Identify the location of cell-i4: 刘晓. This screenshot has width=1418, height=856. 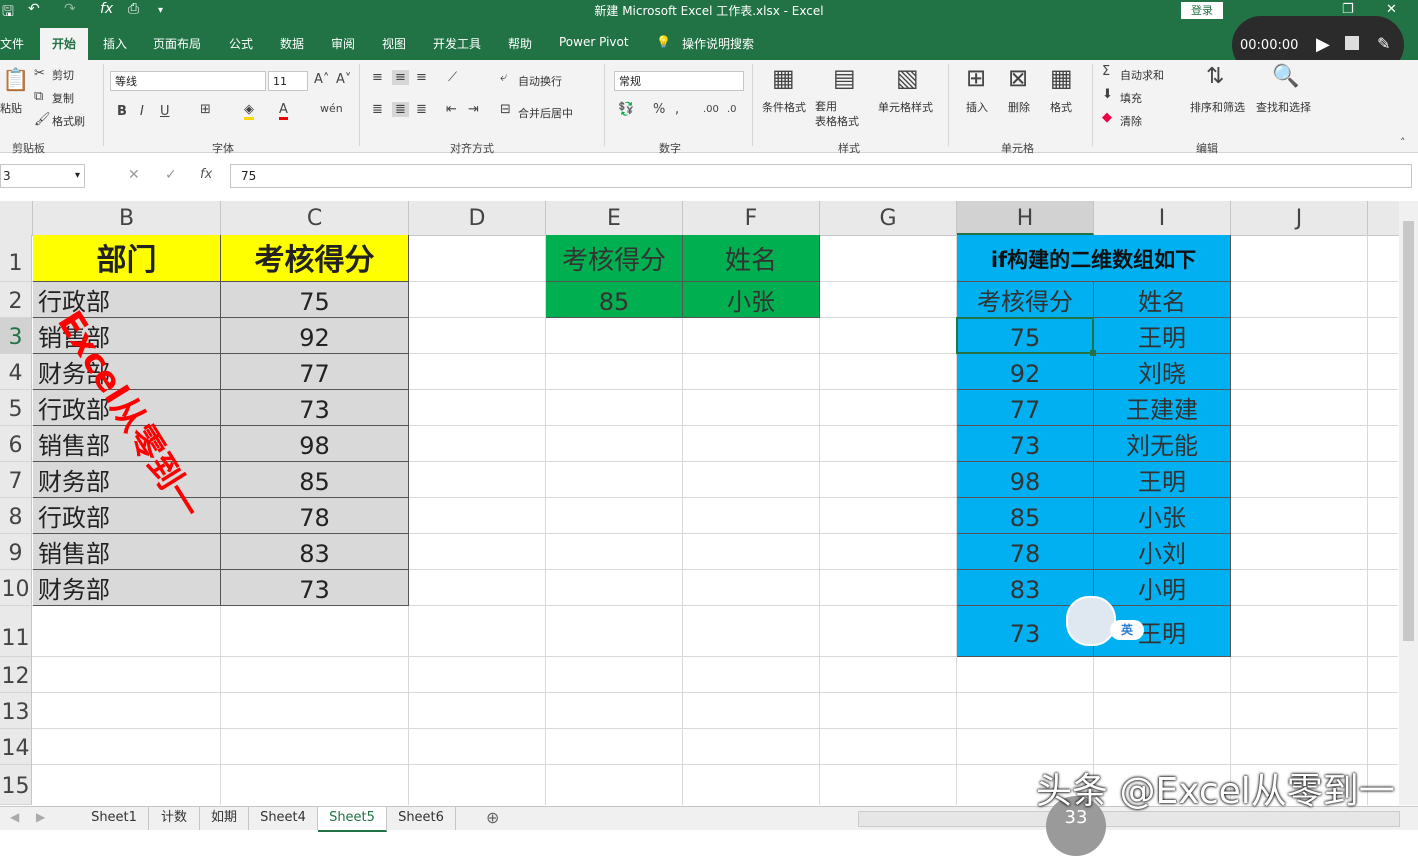
(1162, 372).